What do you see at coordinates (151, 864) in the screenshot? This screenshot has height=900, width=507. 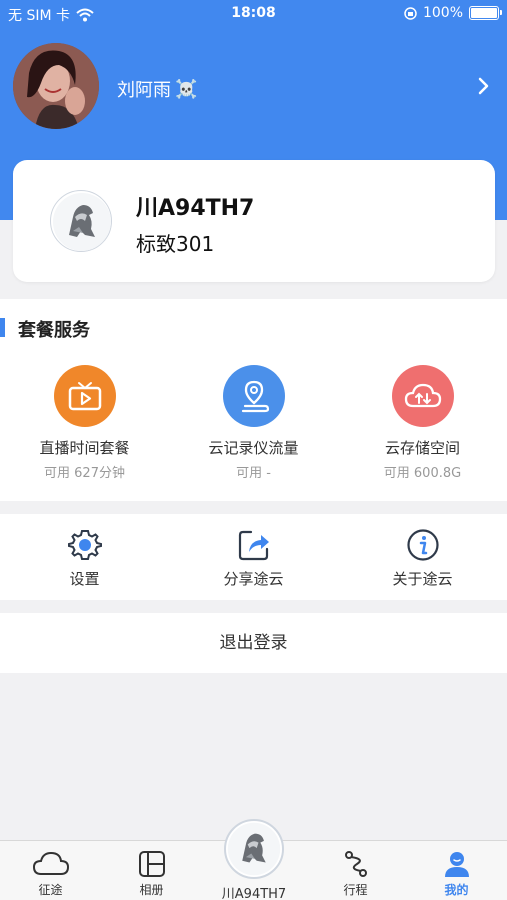 I see `album-icon` at bounding box center [151, 864].